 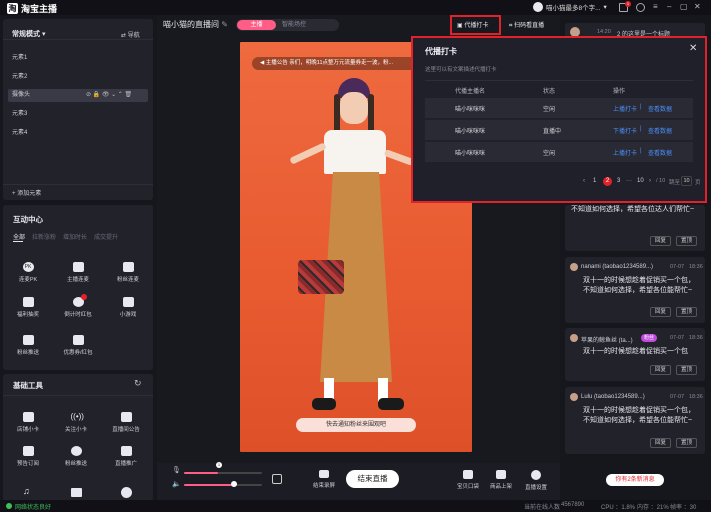 What do you see at coordinates (640, 7) in the screenshot?
I see `help-icon` at bounding box center [640, 7].